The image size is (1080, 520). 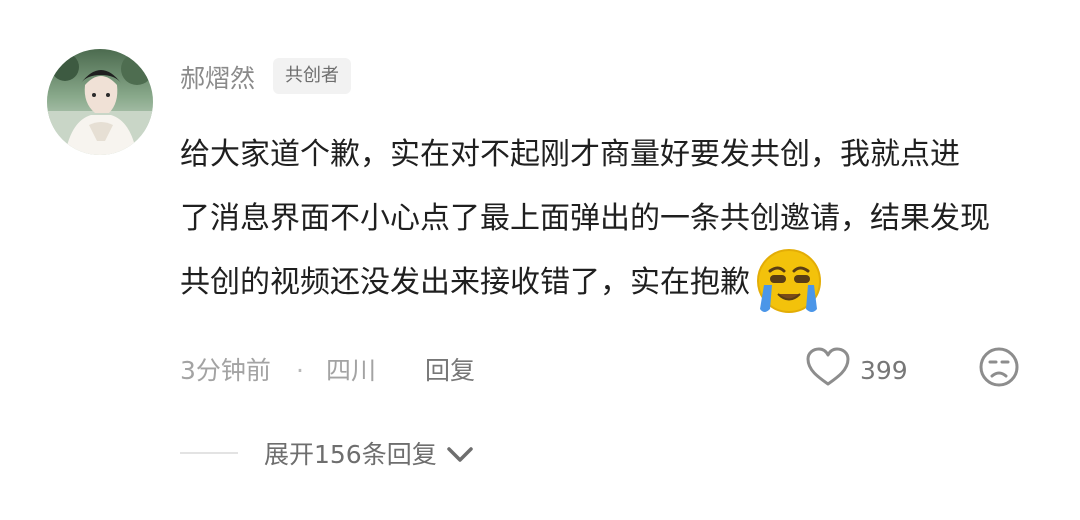 What do you see at coordinates (209, 453) in the screenshot?
I see `expand-divider` at bounding box center [209, 453].